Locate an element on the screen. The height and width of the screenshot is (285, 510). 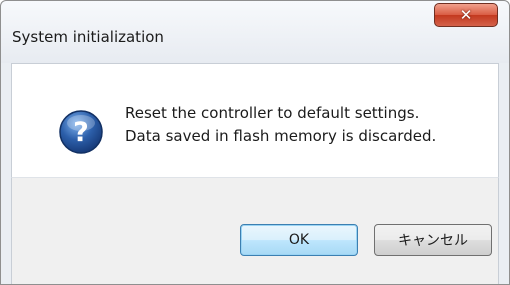
dialog-title: System initialization is located at coordinates (88, 37).